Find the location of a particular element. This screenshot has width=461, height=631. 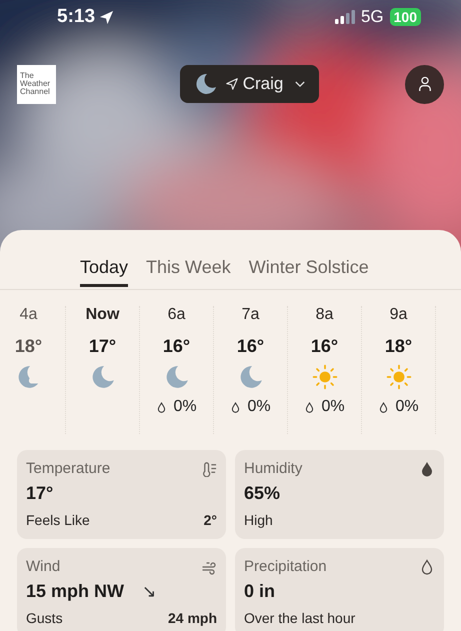

card-value: 15 mph NW is located at coordinates (75, 591).